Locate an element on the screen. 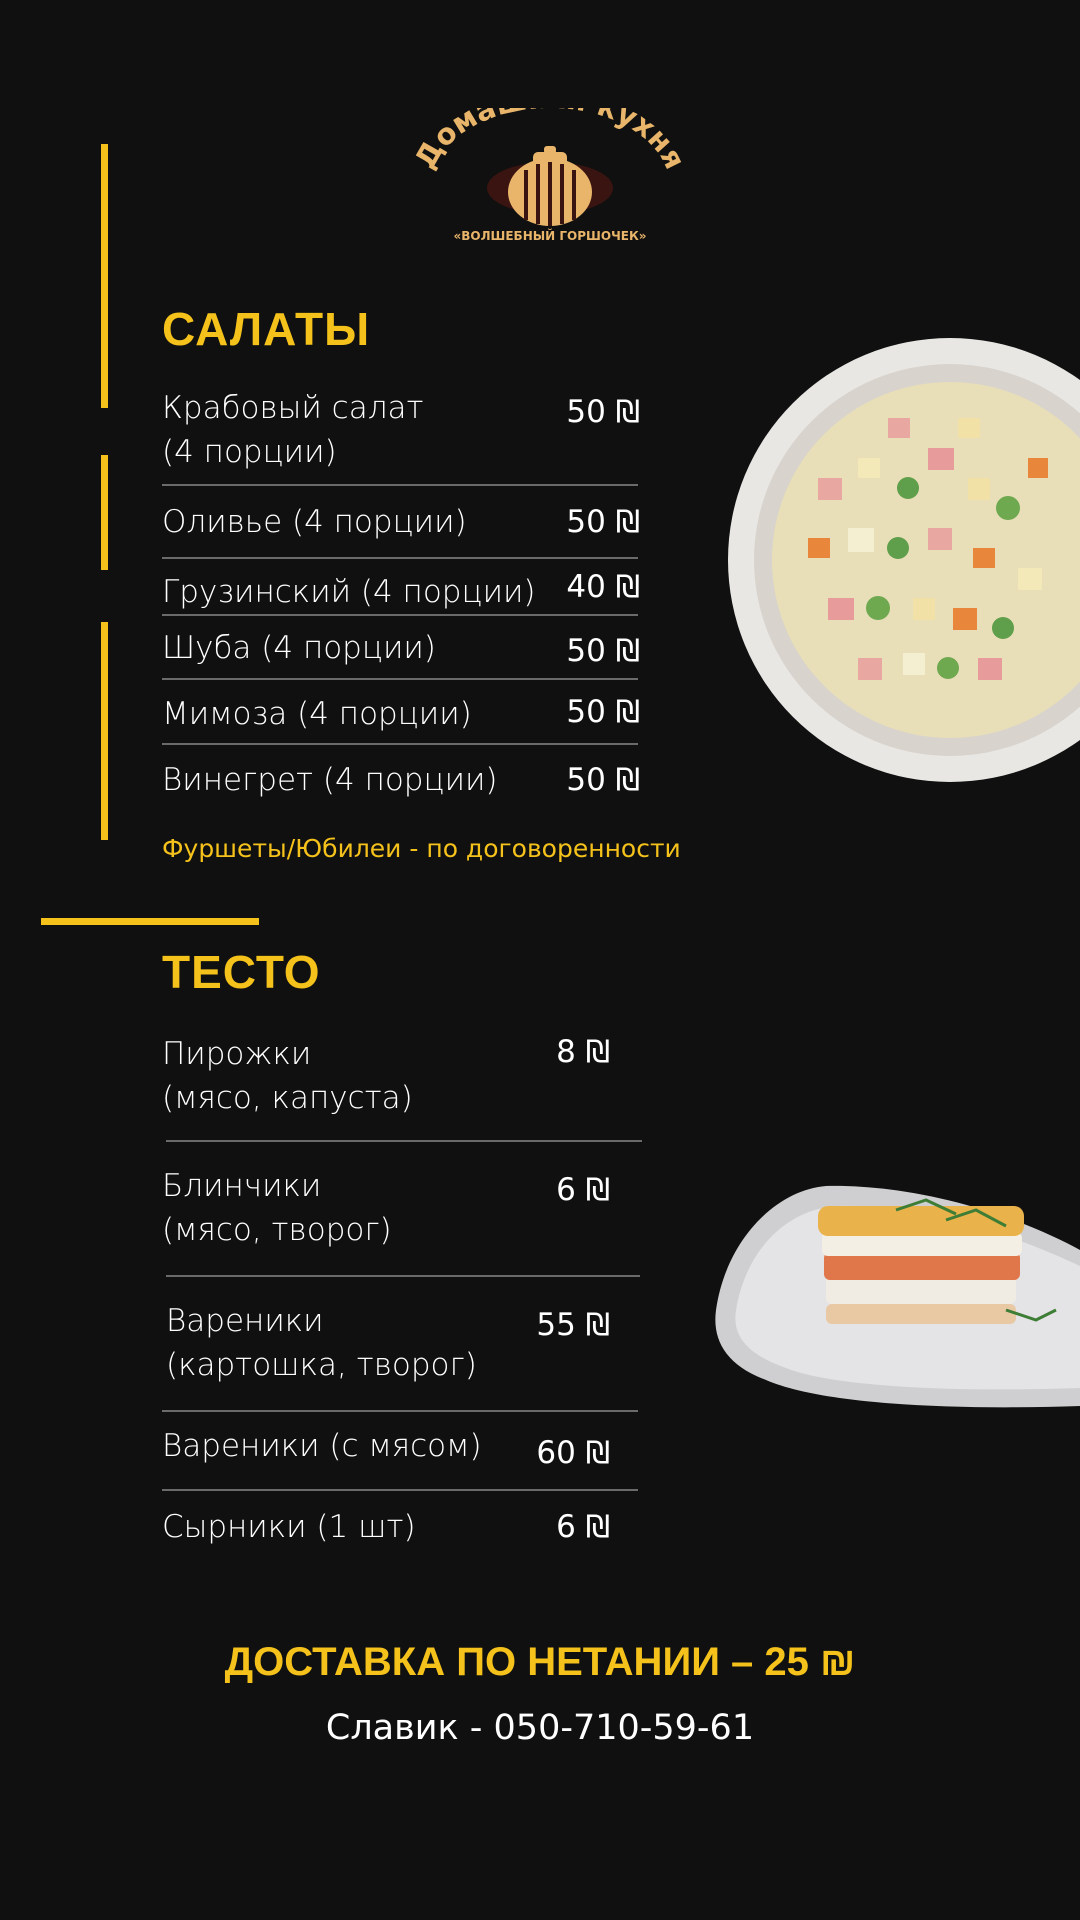 The image size is (1080, 1920). dough-item-price: 60 ₪ is located at coordinates (573, 1453).